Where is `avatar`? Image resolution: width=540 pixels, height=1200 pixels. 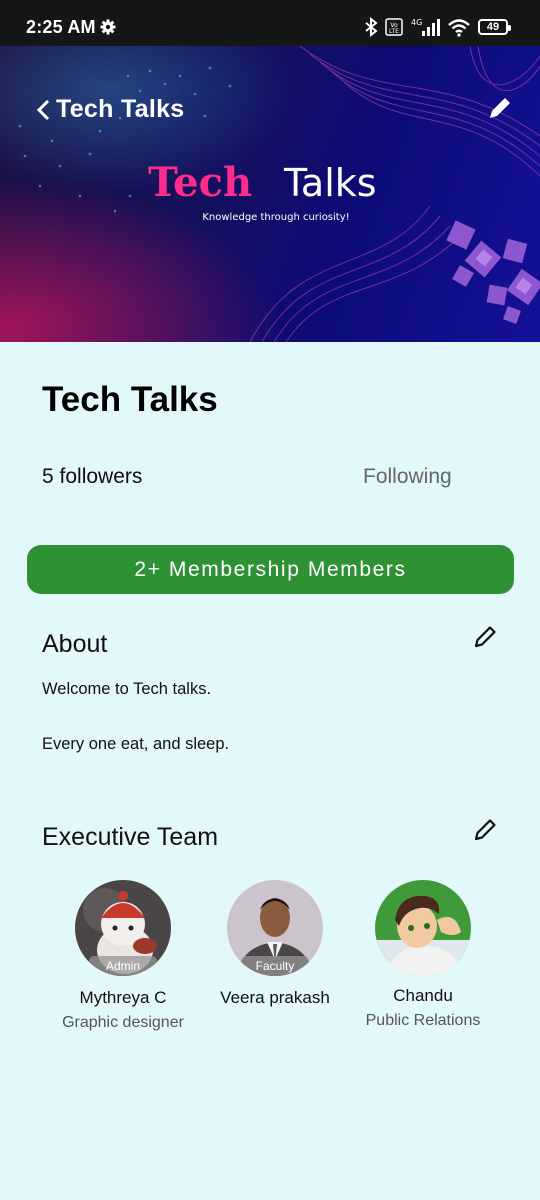
avatar is located at coordinates (423, 928).